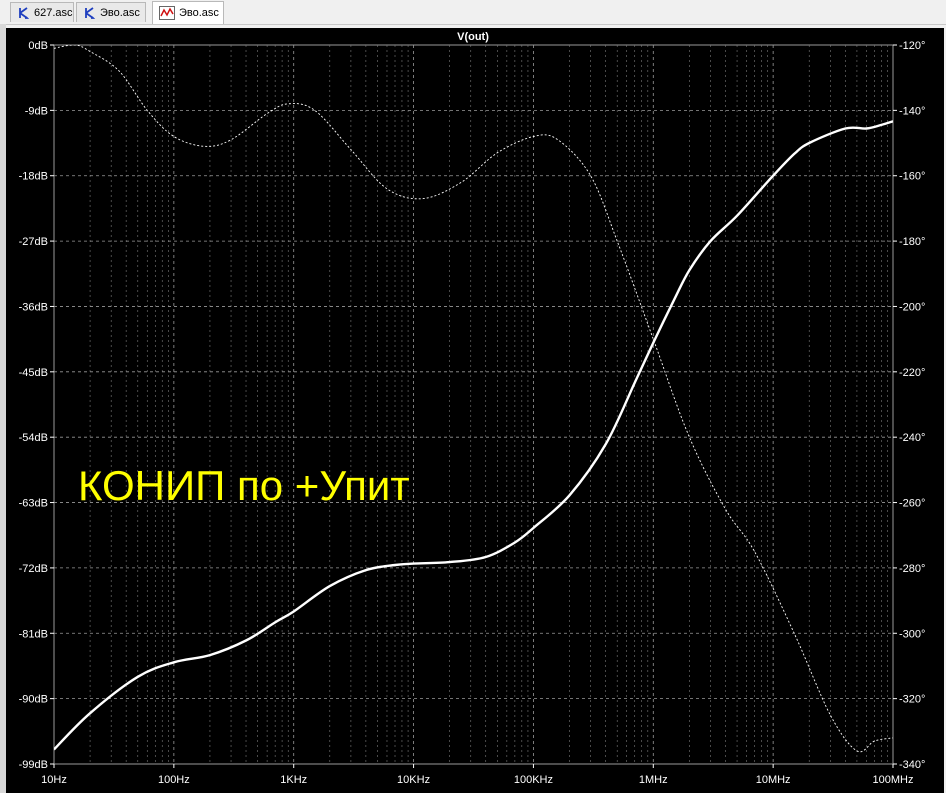 The width and height of the screenshot is (946, 793). What do you see at coordinates (912, 111) in the screenshot?
I see `y-right-tick-label: -140°` at bounding box center [912, 111].